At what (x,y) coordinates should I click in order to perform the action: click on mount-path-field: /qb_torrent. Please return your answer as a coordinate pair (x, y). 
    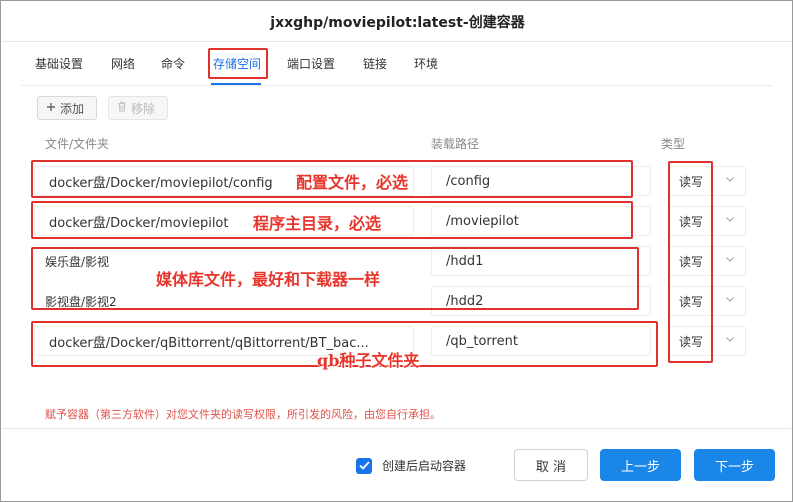
    Looking at the image, I should click on (541, 341).